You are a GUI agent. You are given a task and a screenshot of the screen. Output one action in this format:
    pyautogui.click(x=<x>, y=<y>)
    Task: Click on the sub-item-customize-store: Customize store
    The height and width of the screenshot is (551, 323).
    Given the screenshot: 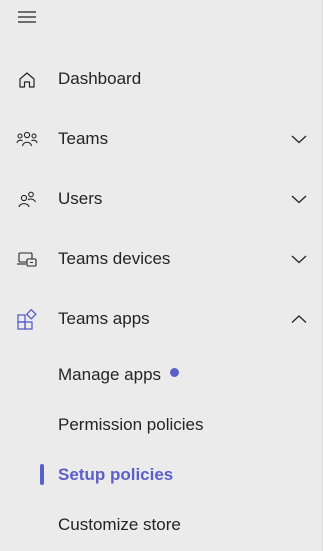 What is the action you would take?
    pyautogui.click(x=161, y=525)
    